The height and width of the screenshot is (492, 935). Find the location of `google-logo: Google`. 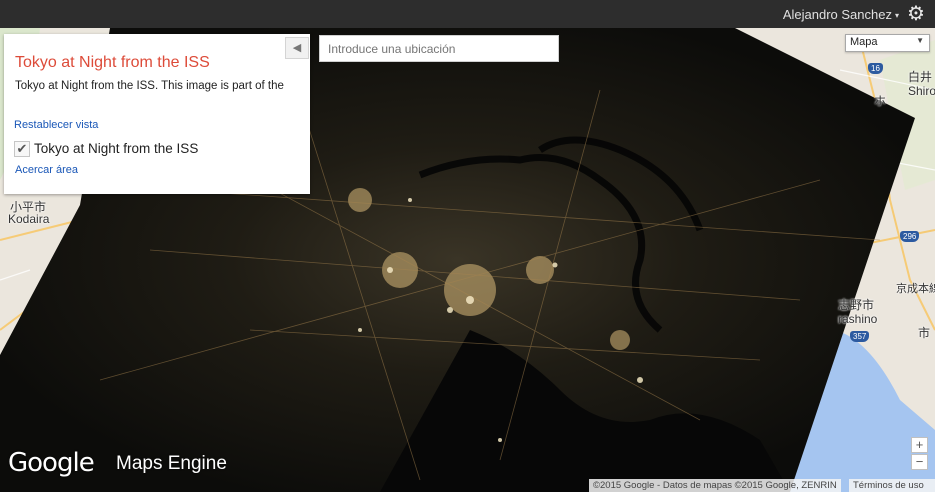

google-logo: Google is located at coordinates (51, 463).